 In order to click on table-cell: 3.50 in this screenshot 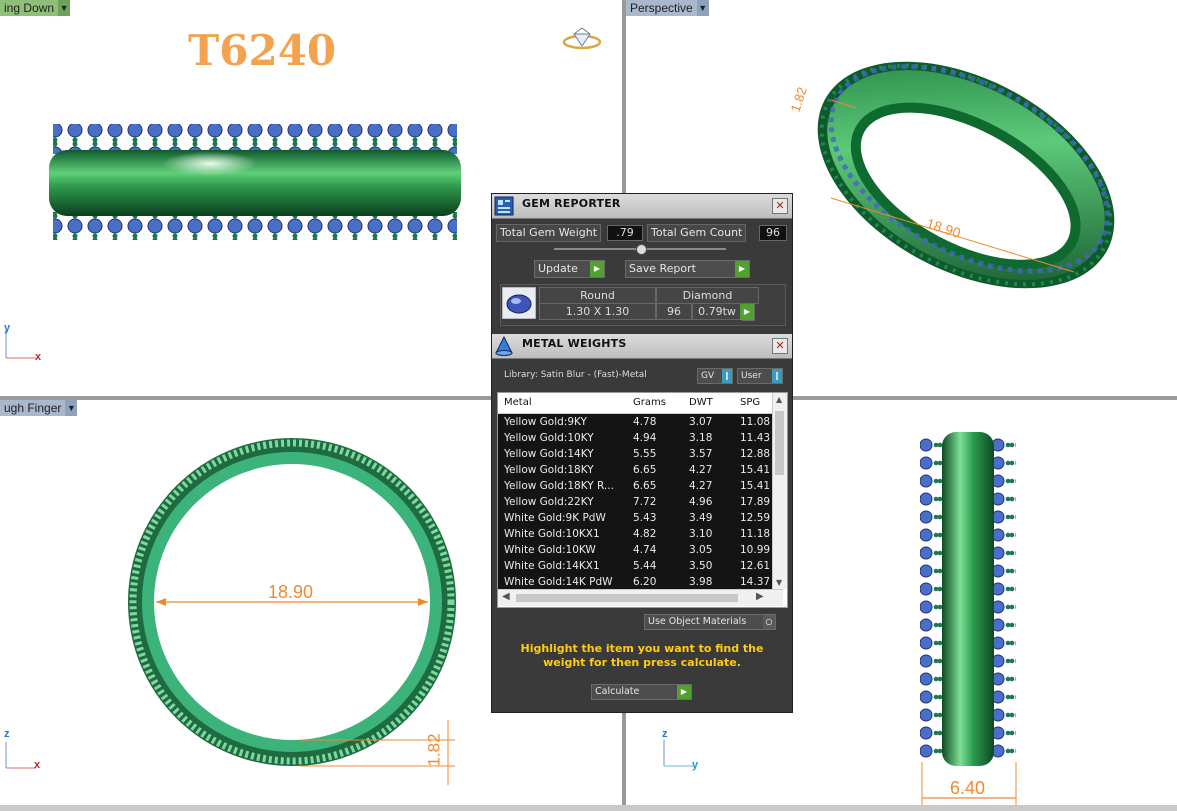, I will do `click(701, 566)`.